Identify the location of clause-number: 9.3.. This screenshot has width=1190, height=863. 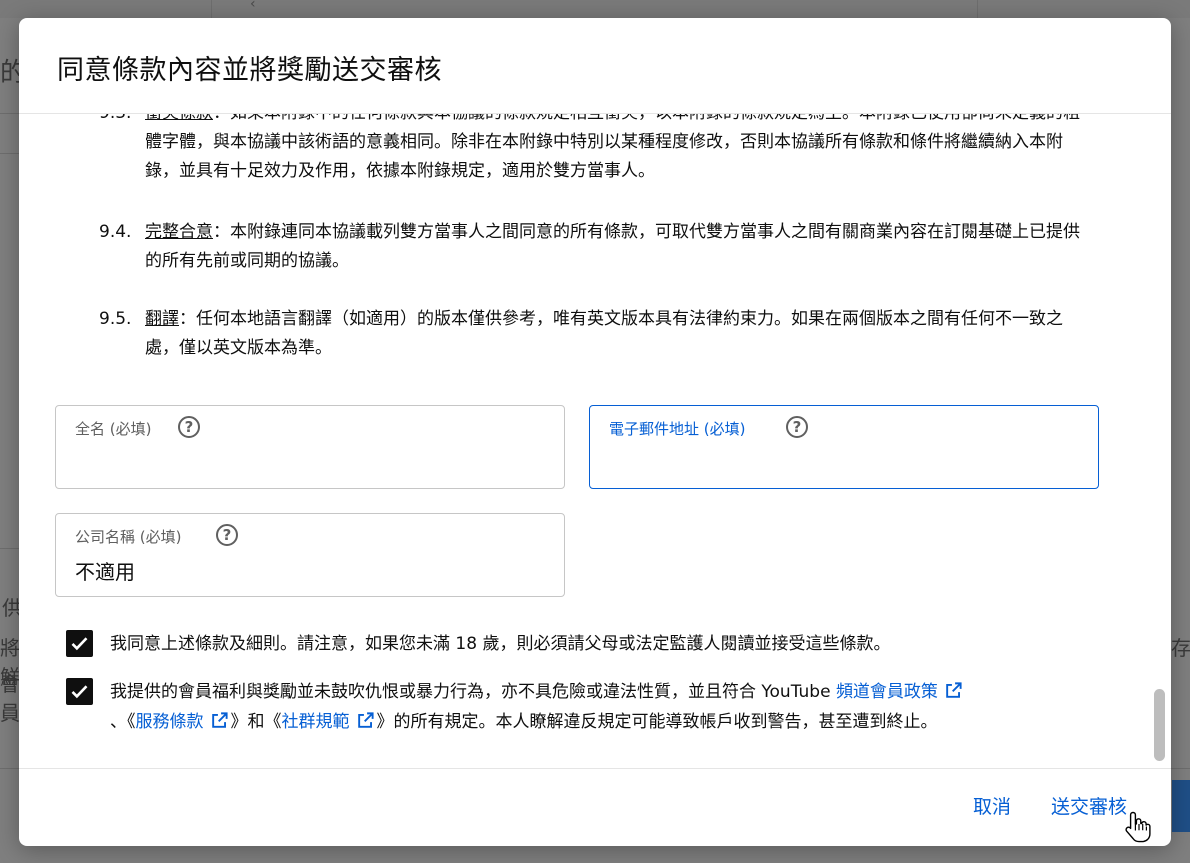
(115, 121).